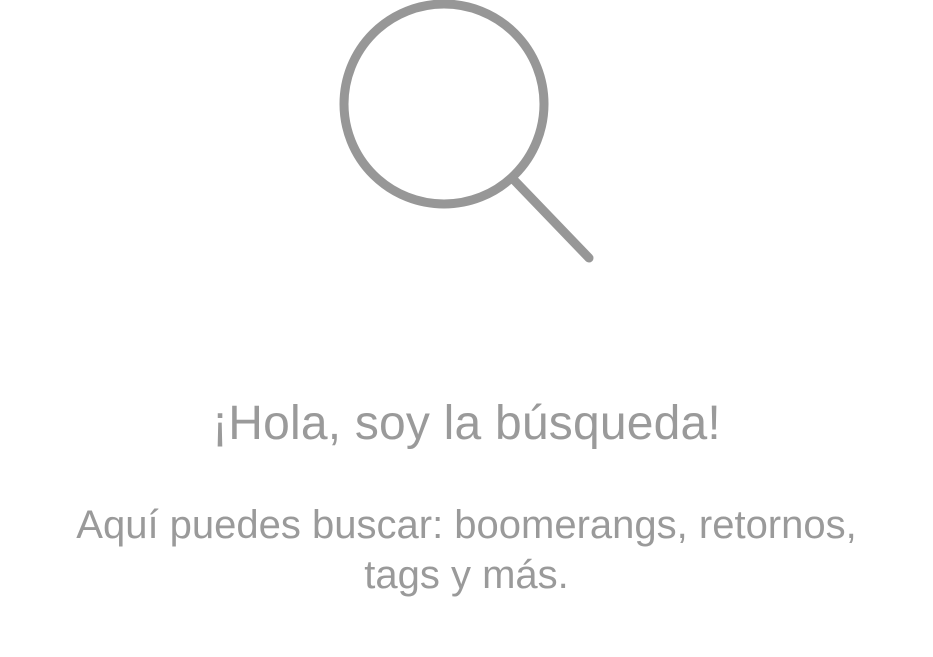 The width and height of the screenshot is (933, 657). Describe the element at coordinates (466, 131) in the screenshot. I see `search-icon` at that location.